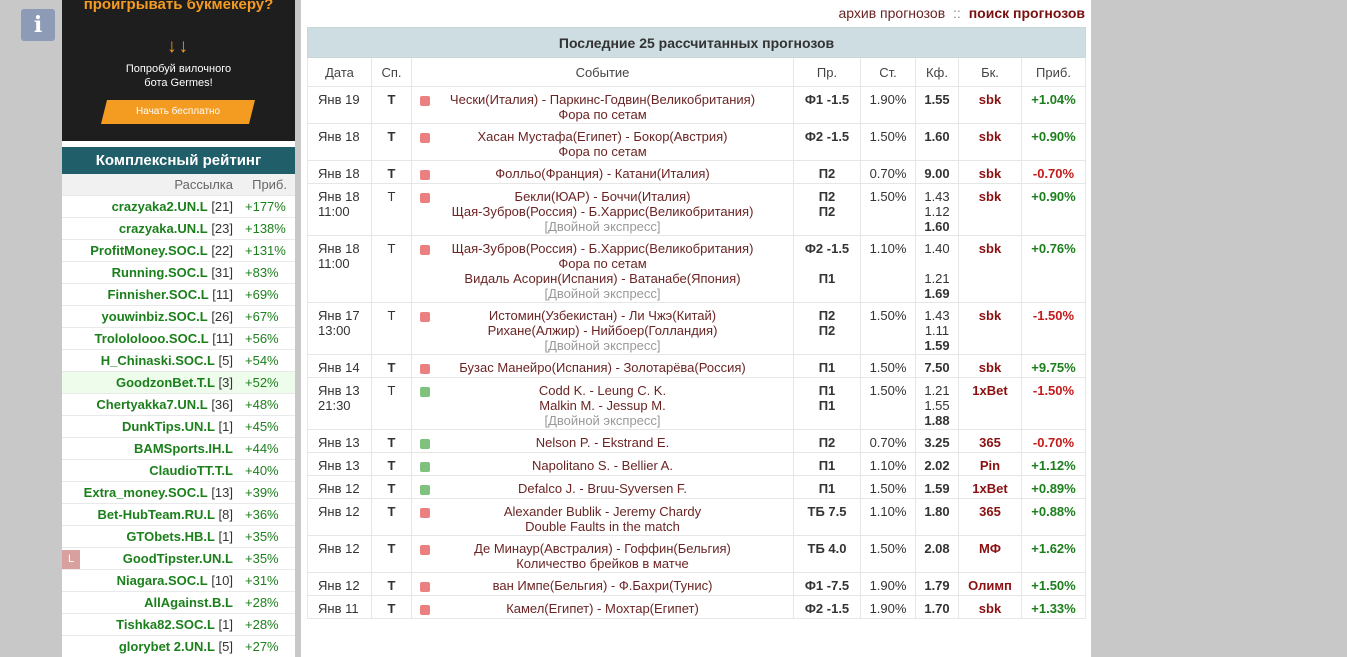 Image resolution: width=1347 pixels, height=657 pixels. I want to click on event-cell: Defalco J. - Bruu-Syversen F., so click(602, 487).